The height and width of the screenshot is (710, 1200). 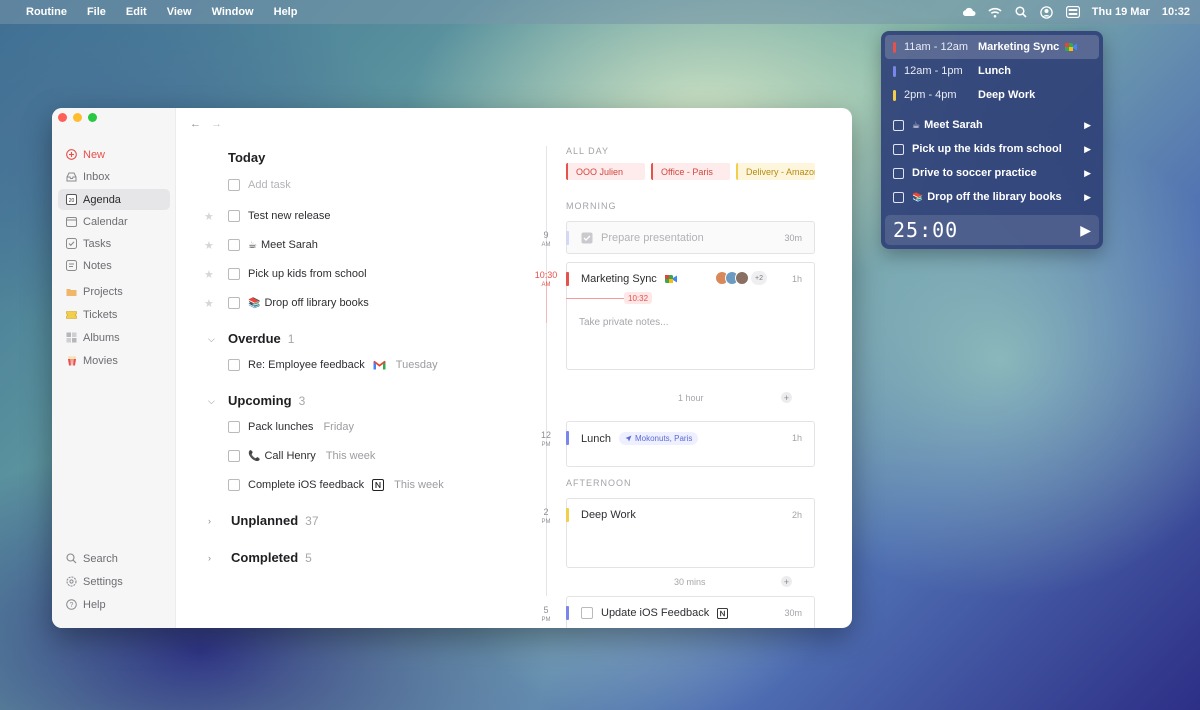 I want to click on checkbox-icon, so click(x=71, y=243).